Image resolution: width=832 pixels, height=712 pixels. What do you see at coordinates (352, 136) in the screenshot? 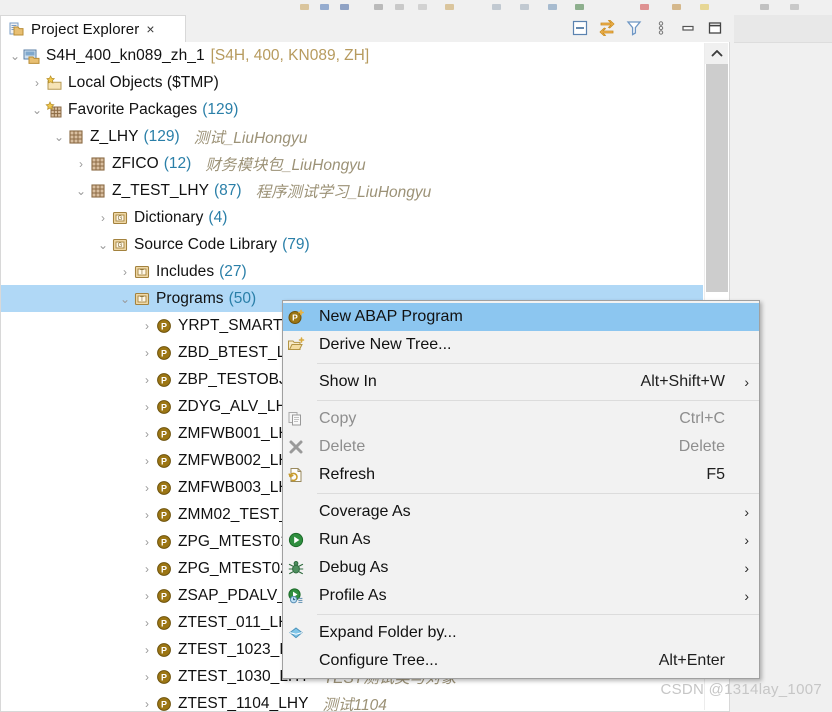
I see `tree-row: ⌄ Z_LHY (129) 测试_LiuHongyu` at bounding box center [352, 136].